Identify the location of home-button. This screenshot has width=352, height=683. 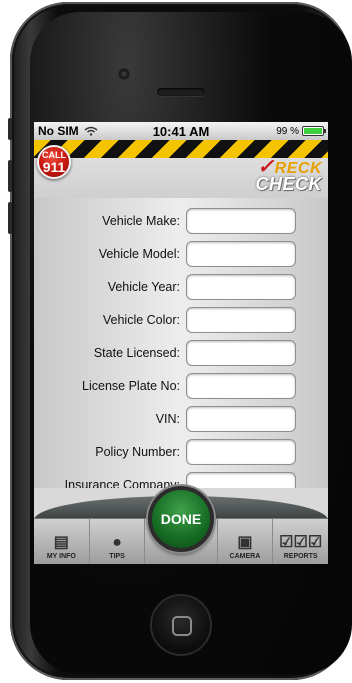
(181, 625).